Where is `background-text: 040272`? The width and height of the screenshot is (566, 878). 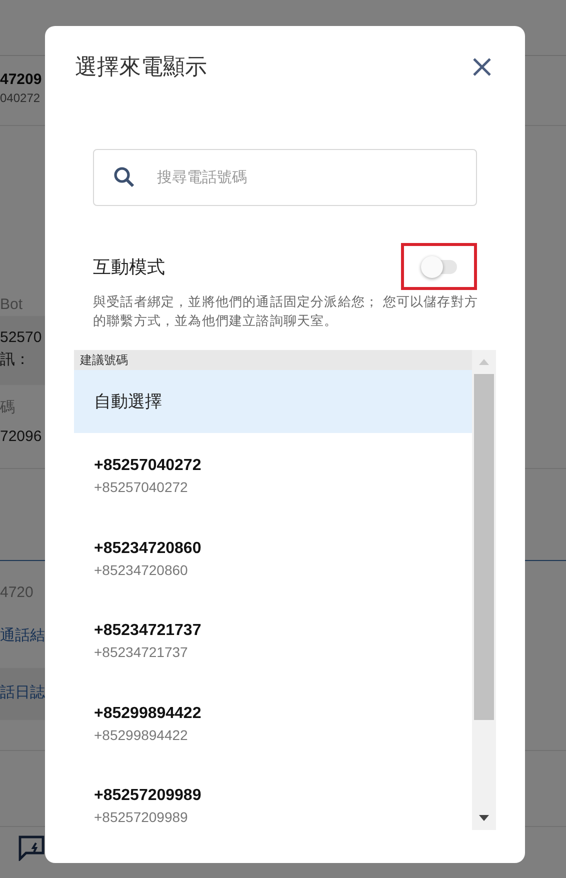 background-text: 040272 is located at coordinates (20, 98).